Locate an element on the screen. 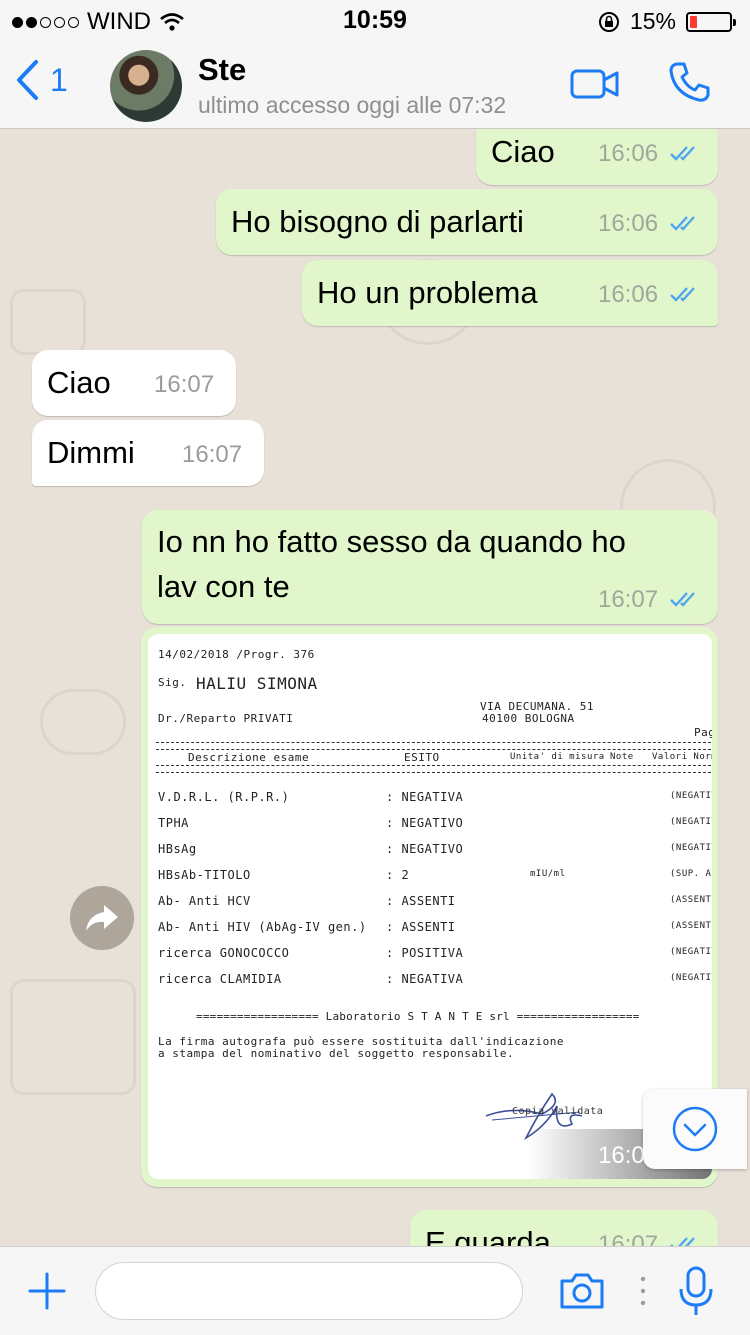  last-seen: ultimo accesso oggi alle 07:32 is located at coordinates (352, 105).